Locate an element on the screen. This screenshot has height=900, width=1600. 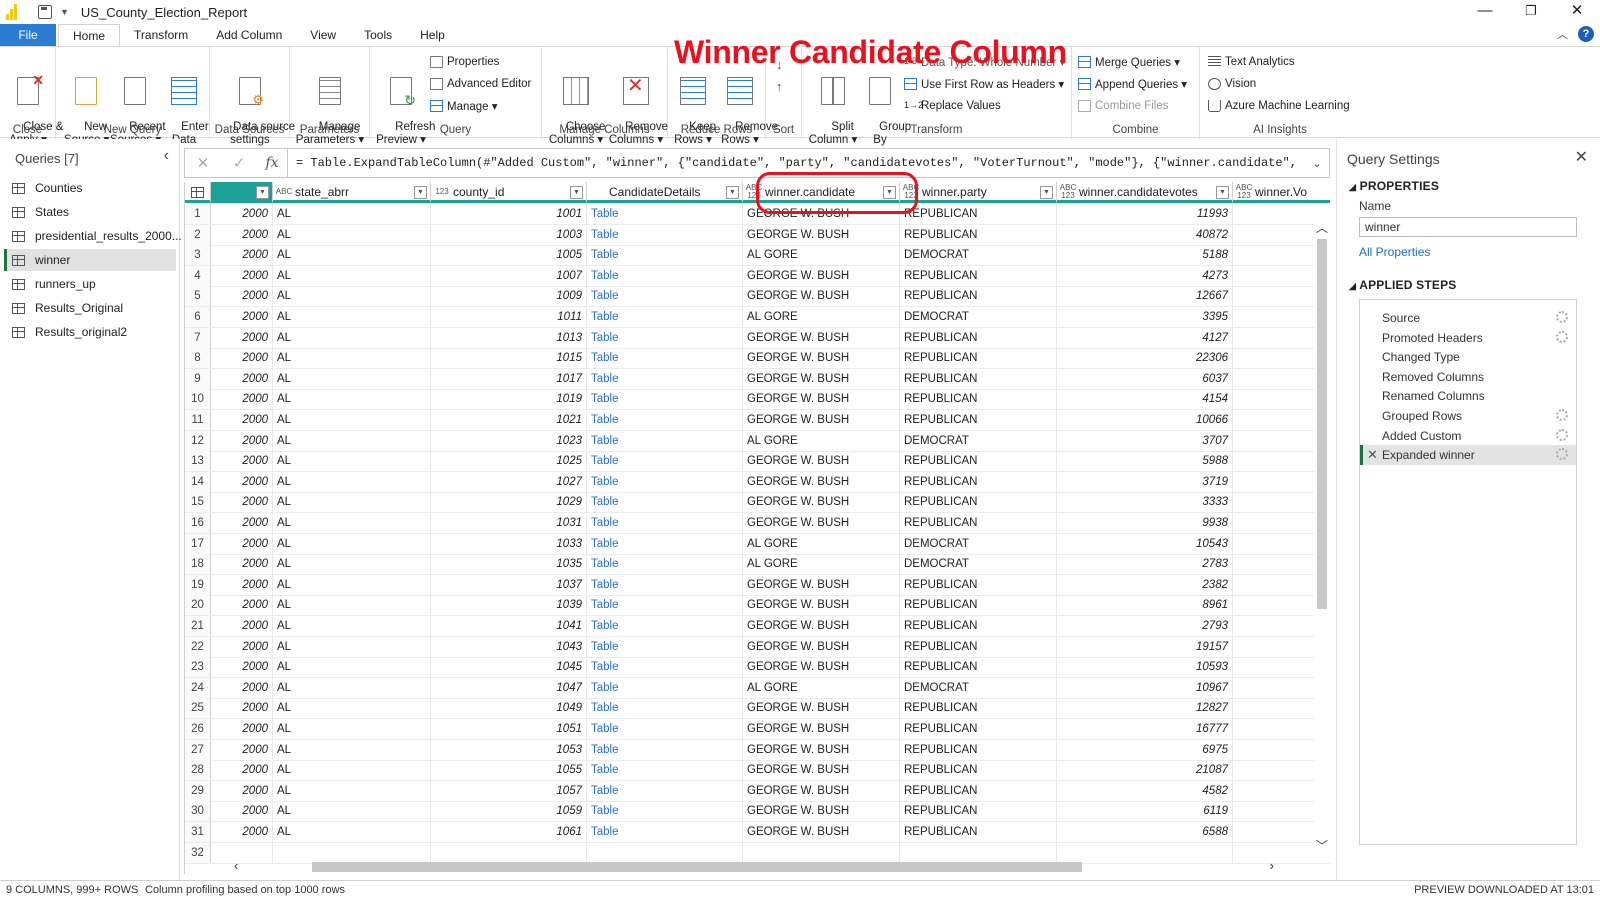
table-menu-icon is located at coordinates (197, 192).